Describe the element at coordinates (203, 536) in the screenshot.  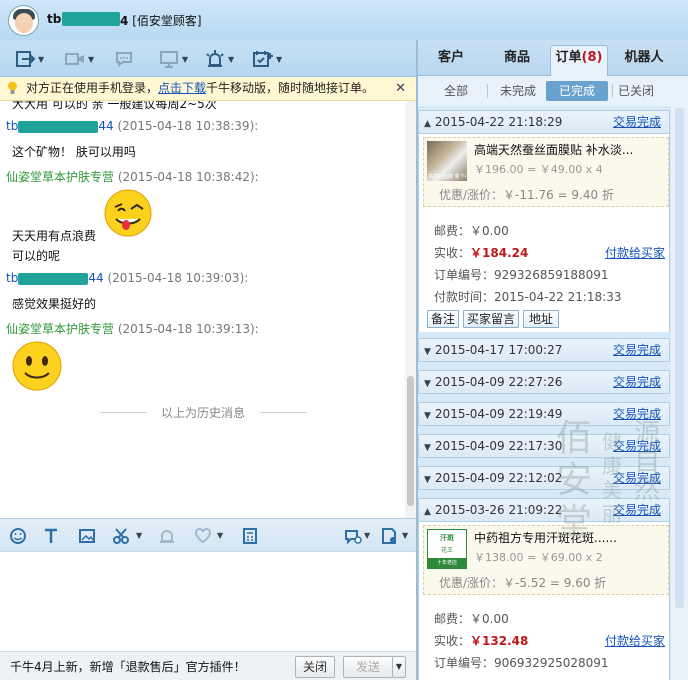
I see `heart-icon` at that location.